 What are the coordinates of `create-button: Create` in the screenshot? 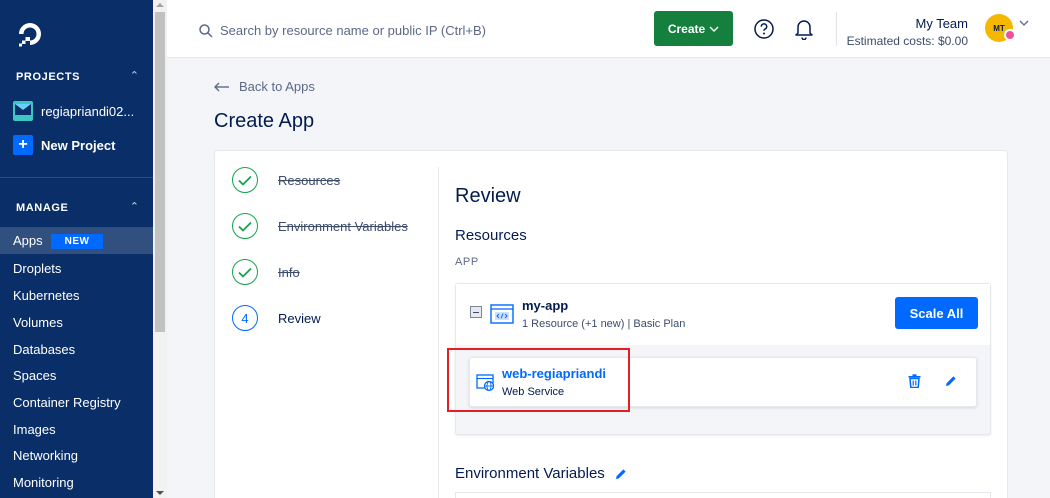 It's located at (693, 28).